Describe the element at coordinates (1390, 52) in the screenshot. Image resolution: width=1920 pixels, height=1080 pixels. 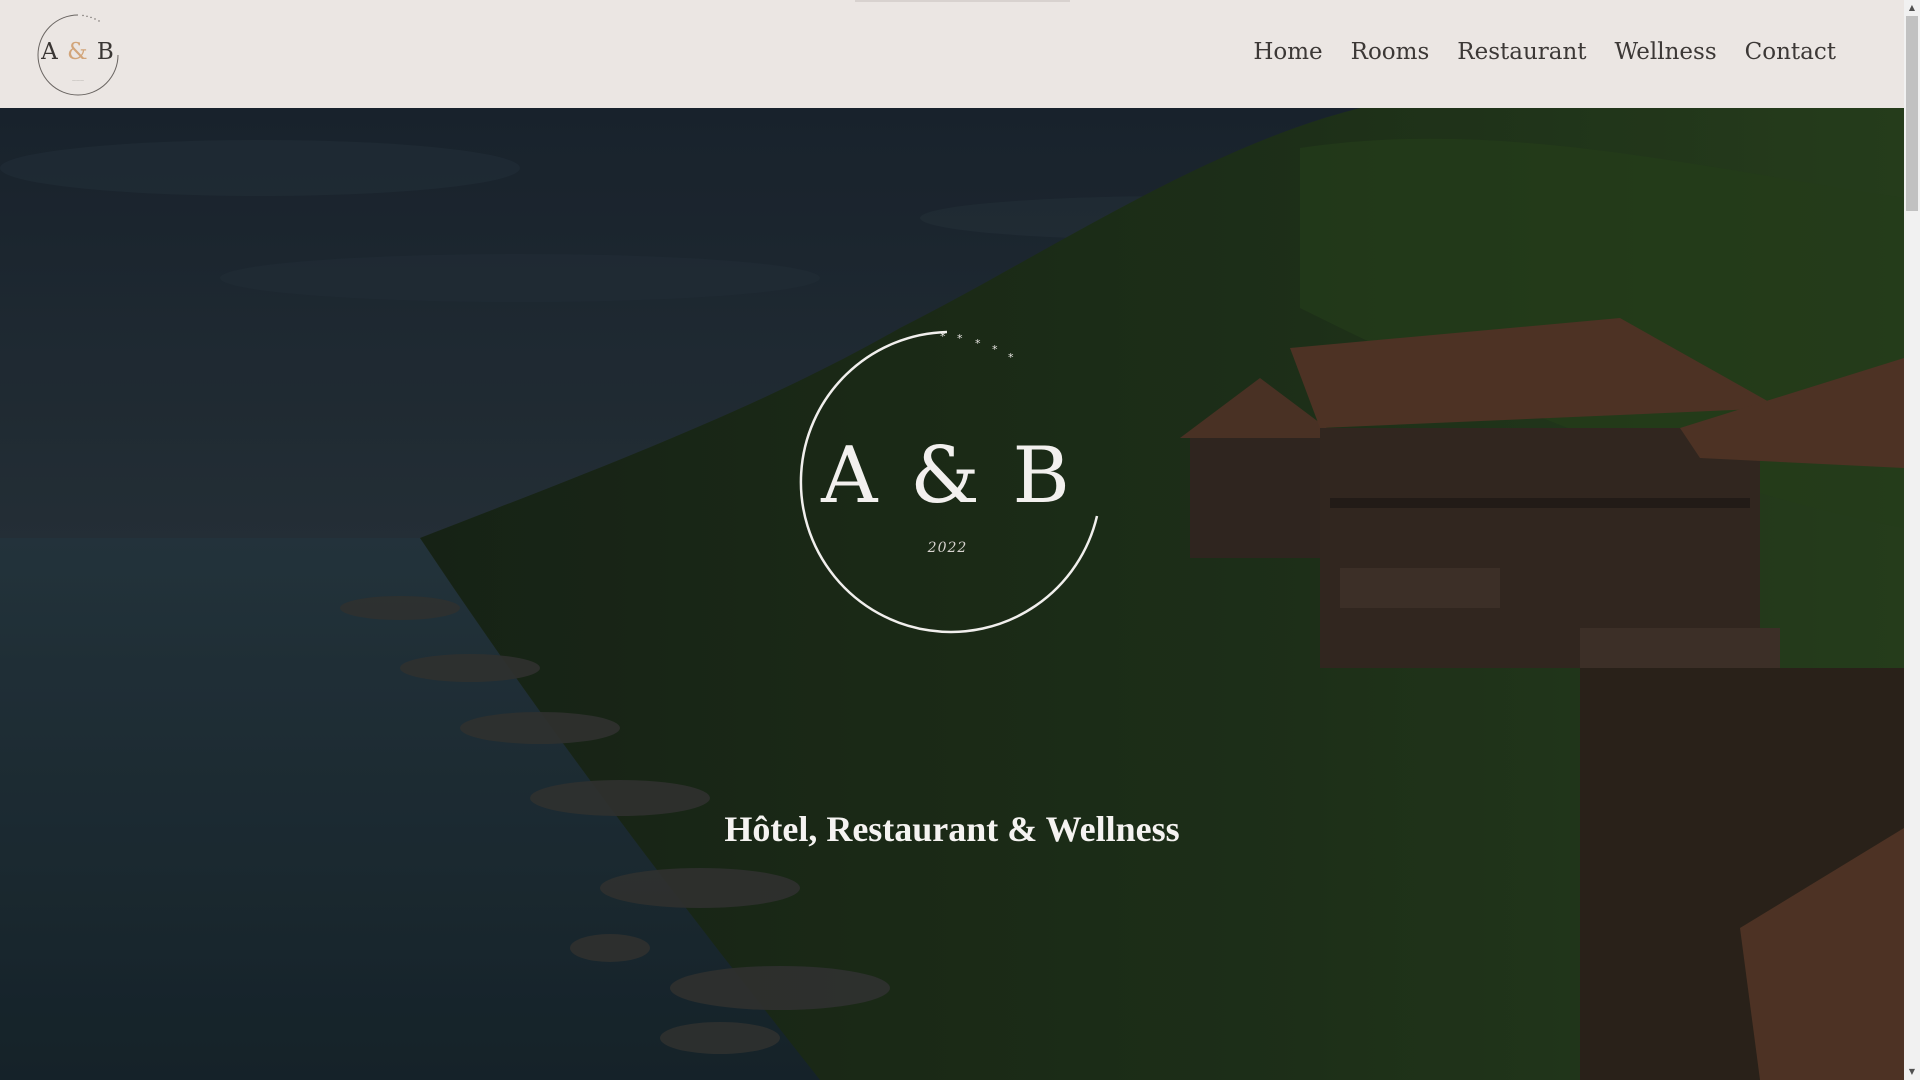
I see `nav-rooms: Rooms` at that location.